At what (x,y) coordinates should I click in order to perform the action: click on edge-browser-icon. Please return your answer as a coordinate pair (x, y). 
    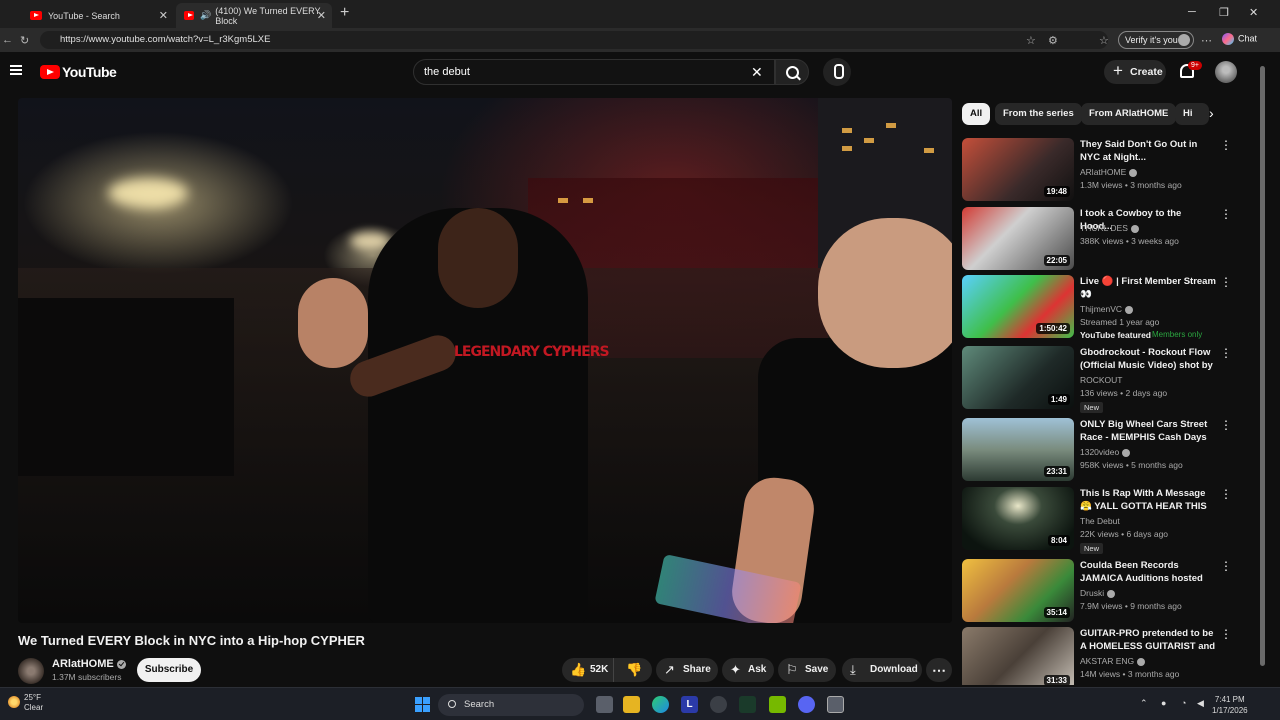
    Looking at the image, I should click on (660, 704).